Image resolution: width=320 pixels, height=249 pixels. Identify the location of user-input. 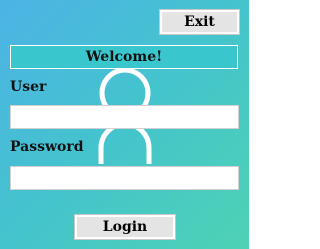
(124, 117).